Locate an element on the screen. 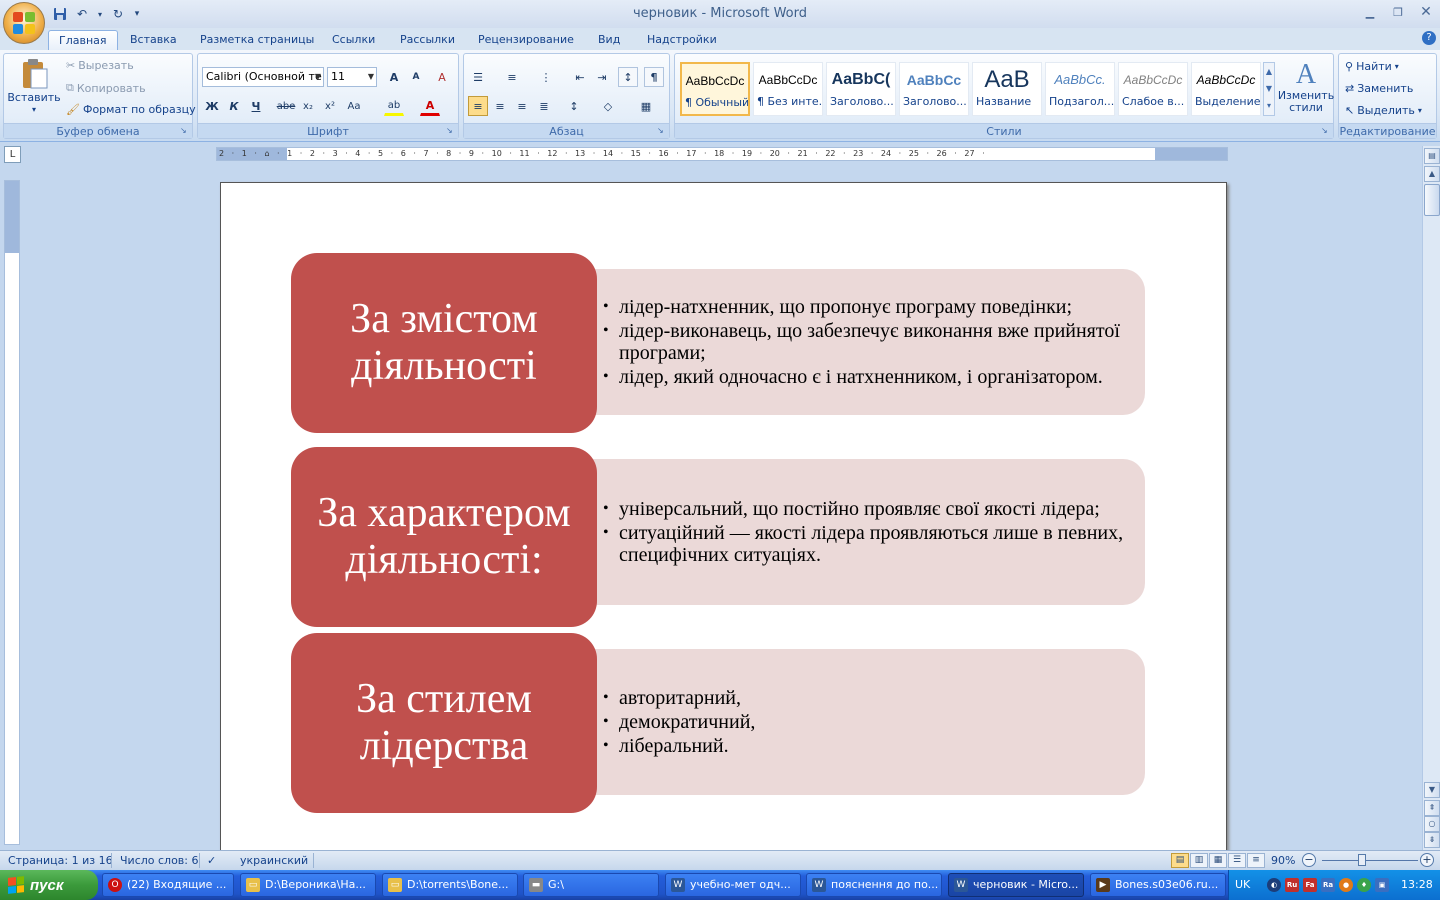 This screenshot has width=1440, height=900. increase-indent-icon: ⇥ is located at coordinates (602, 77).